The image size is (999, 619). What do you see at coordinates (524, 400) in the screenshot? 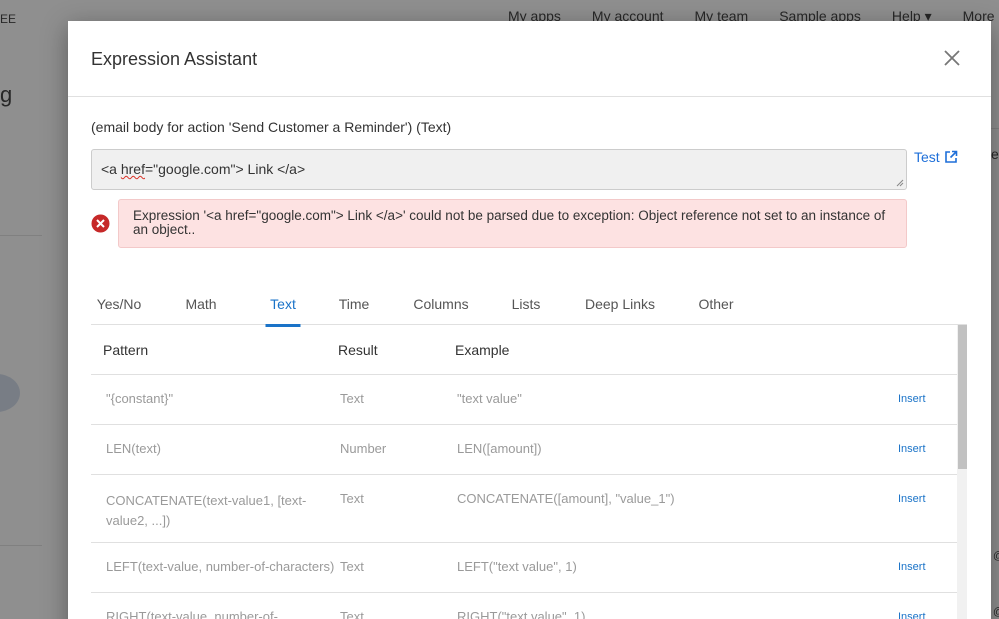
I see `table-row: "{constant}" Text "text value" Insert` at bounding box center [524, 400].